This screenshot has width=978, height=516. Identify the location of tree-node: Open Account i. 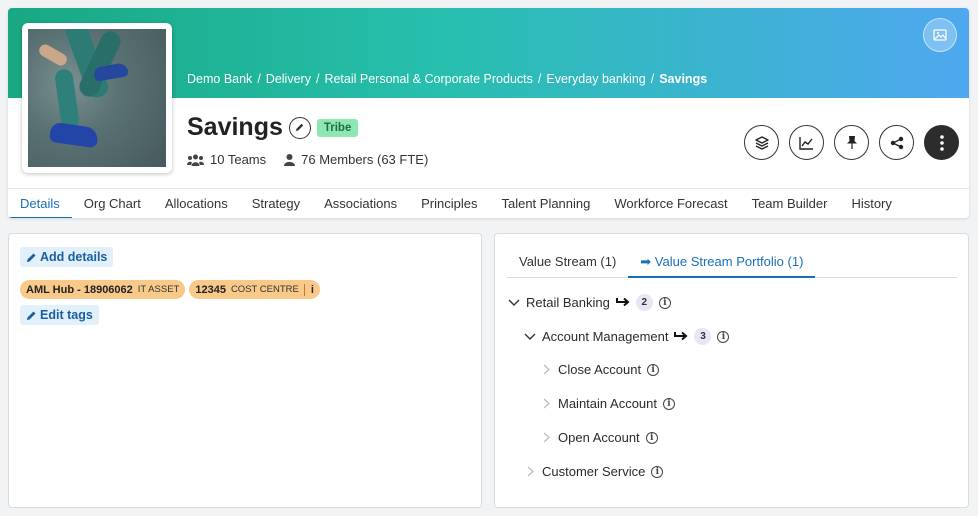
(599, 437).